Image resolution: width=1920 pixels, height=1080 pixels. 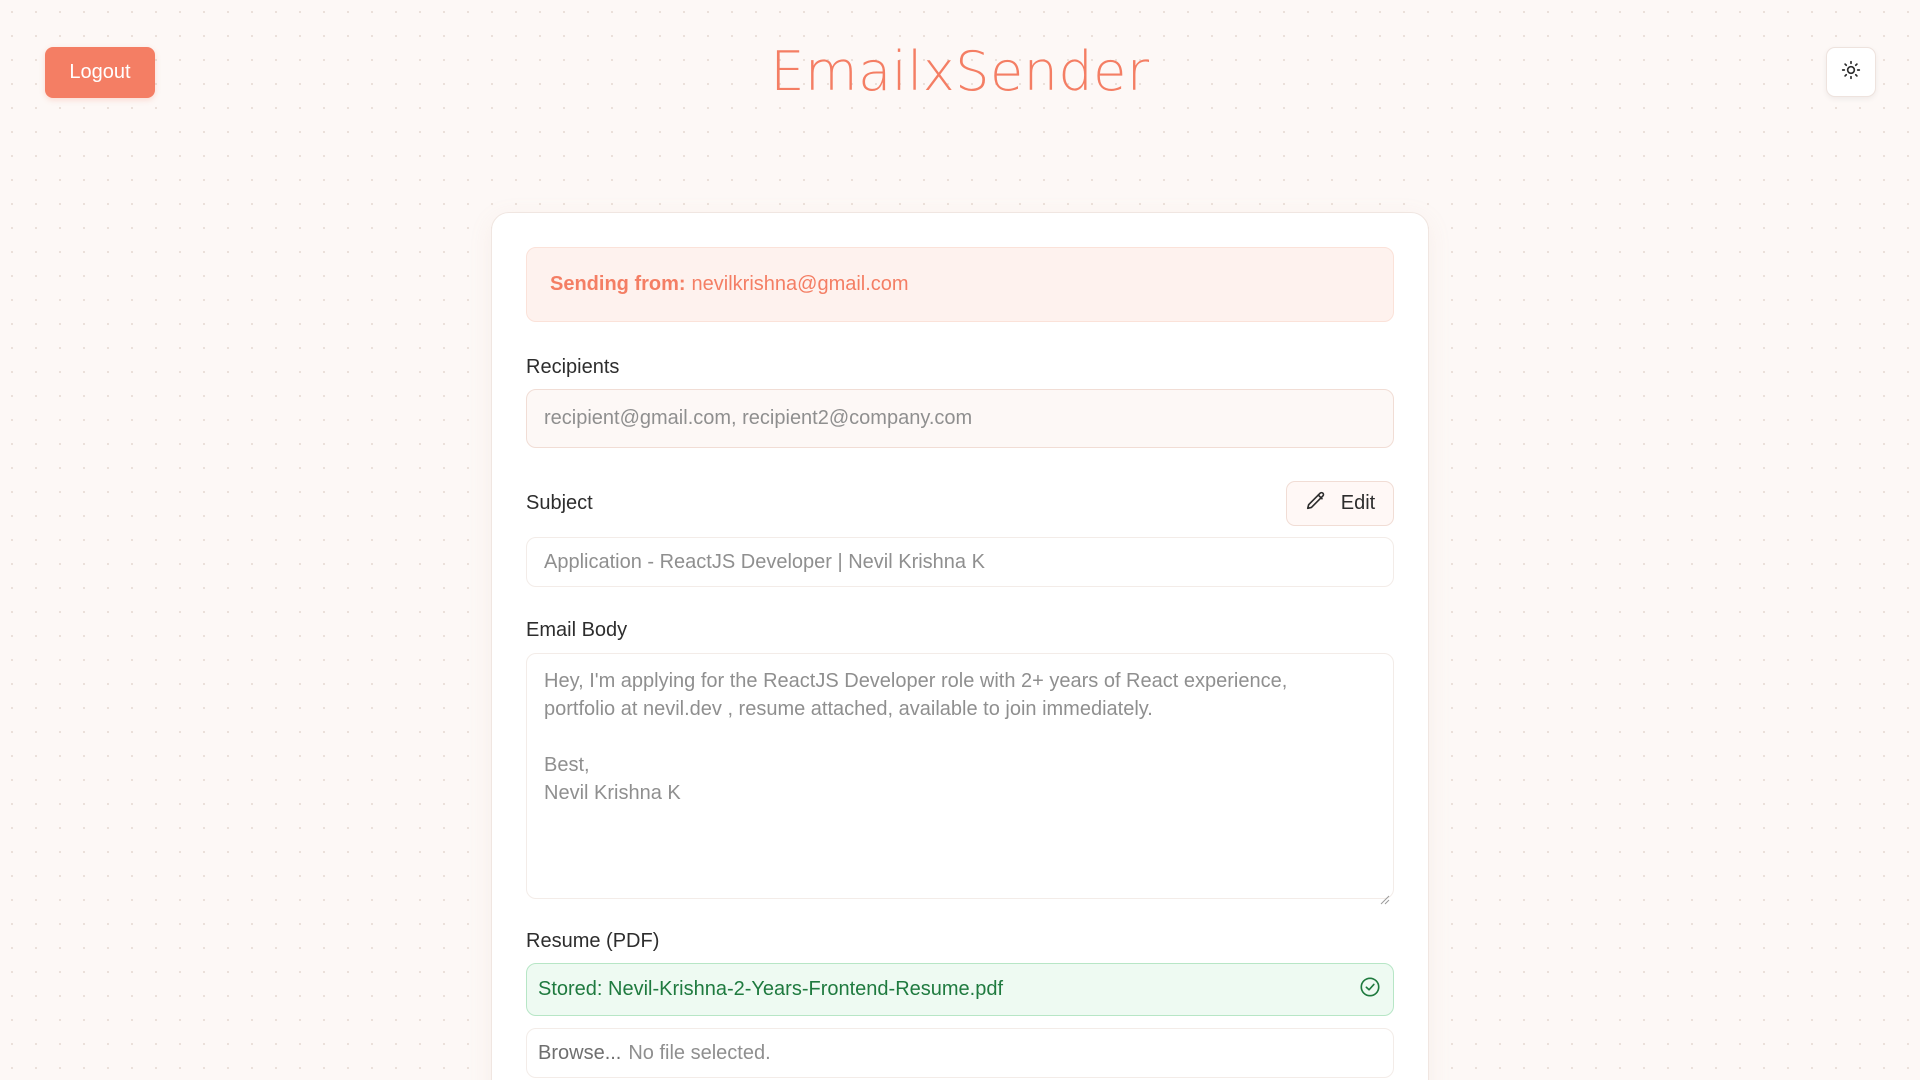 What do you see at coordinates (1370, 990) in the screenshot?
I see `check-circle-icon` at bounding box center [1370, 990].